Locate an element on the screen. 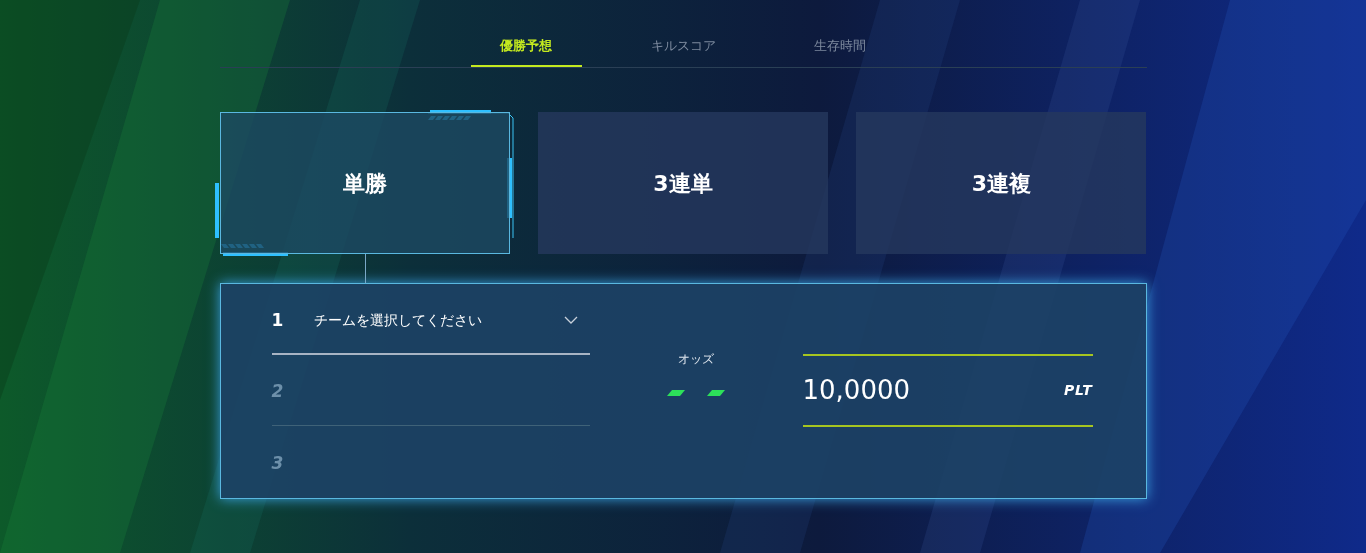  tab: 生存時間 is located at coordinates (840, 47).